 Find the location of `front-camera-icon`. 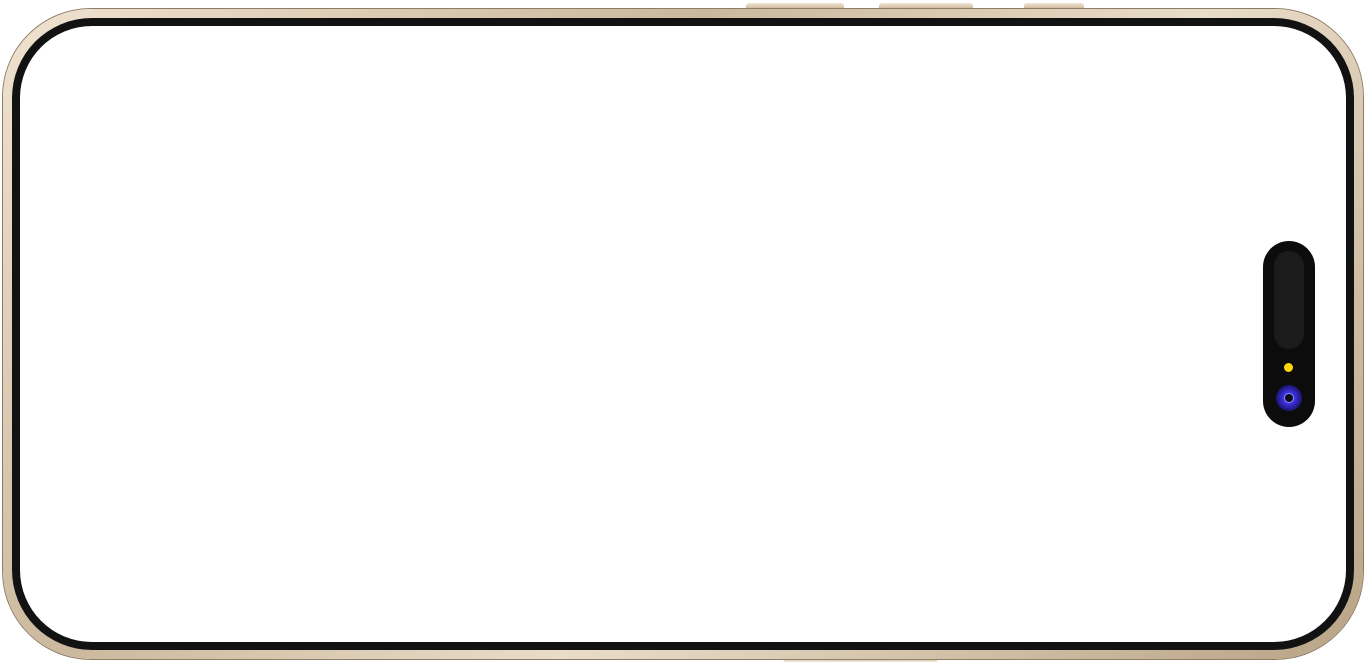

front-camera-icon is located at coordinates (1289, 398).